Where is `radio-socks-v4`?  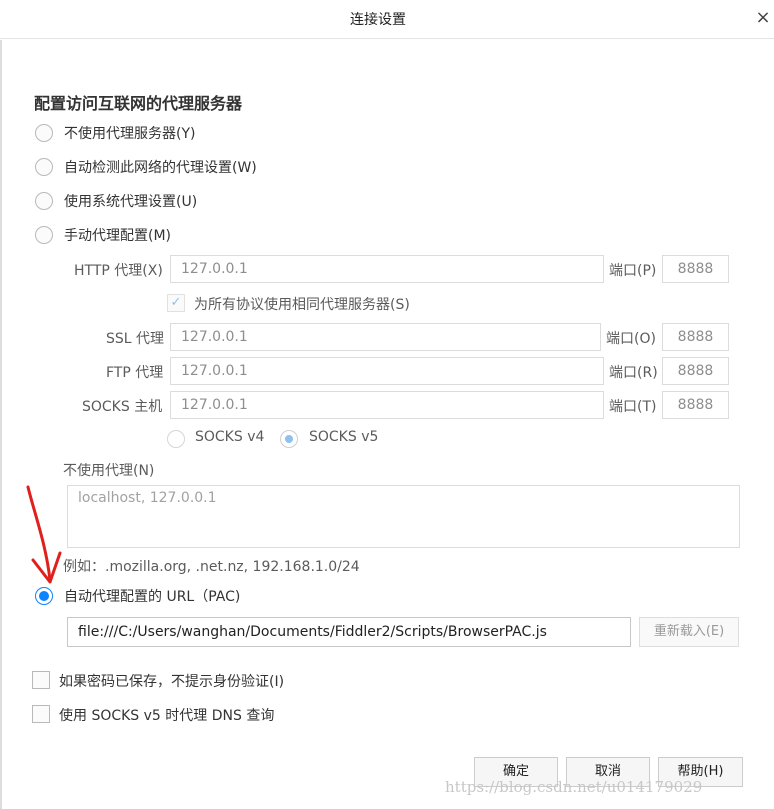 radio-socks-v4 is located at coordinates (176, 439).